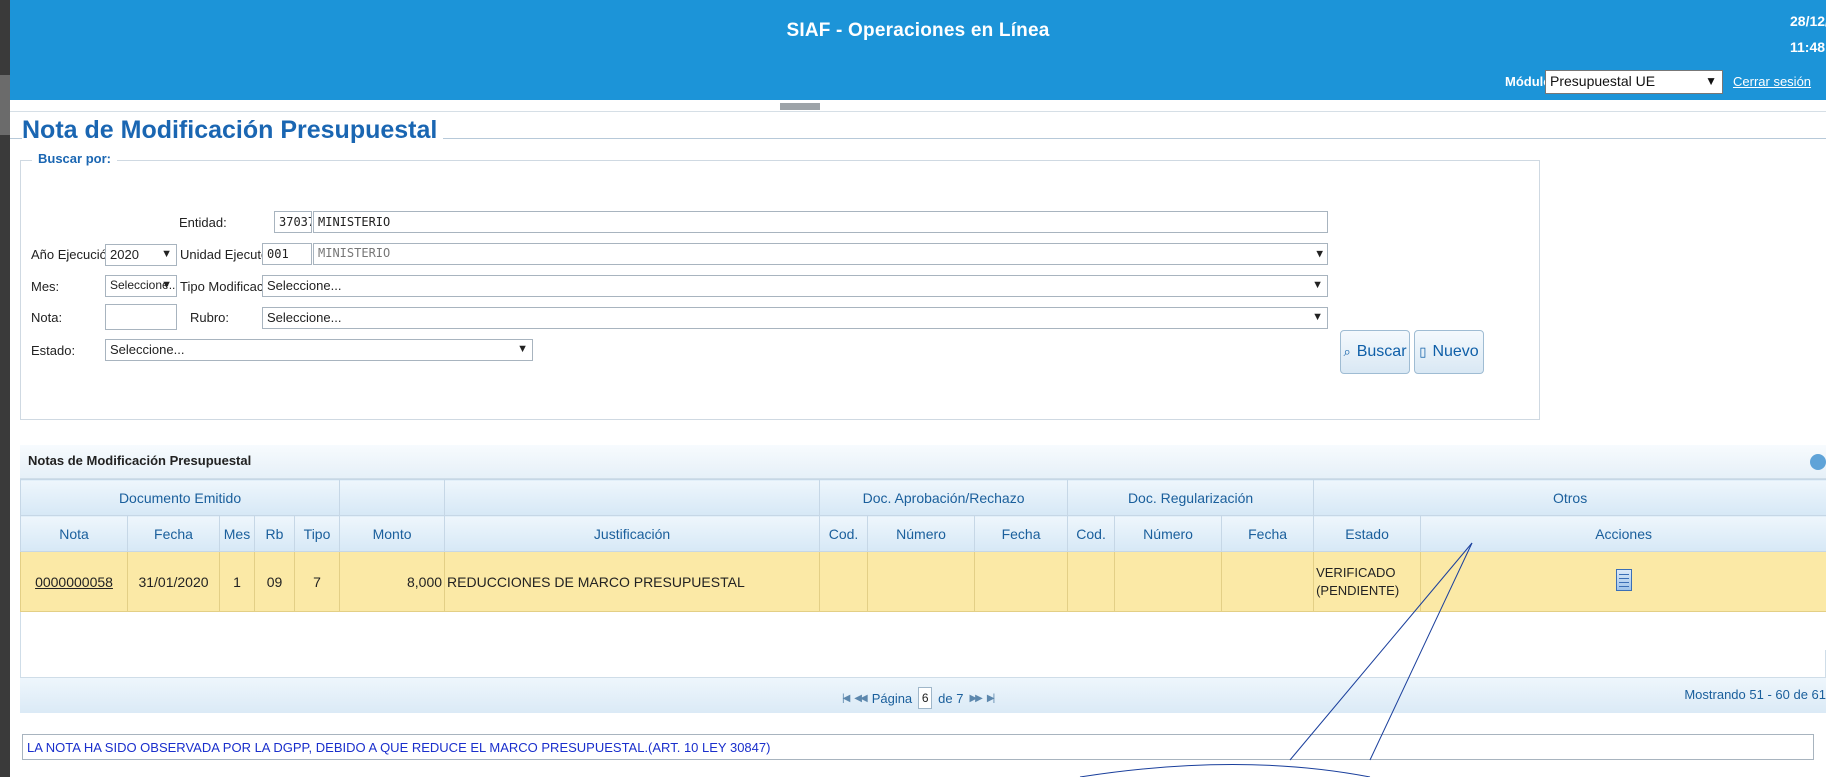 The height and width of the screenshot is (777, 1826). Describe the element at coordinates (1091, 581) in the screenshot. I see `reg-cod-cell` at that location.